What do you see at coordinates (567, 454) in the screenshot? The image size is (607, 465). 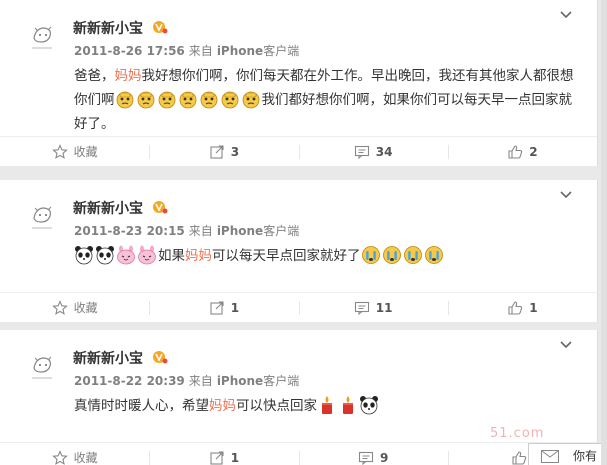 I see `message-bar: 你有` at bounding box center [567, 454].